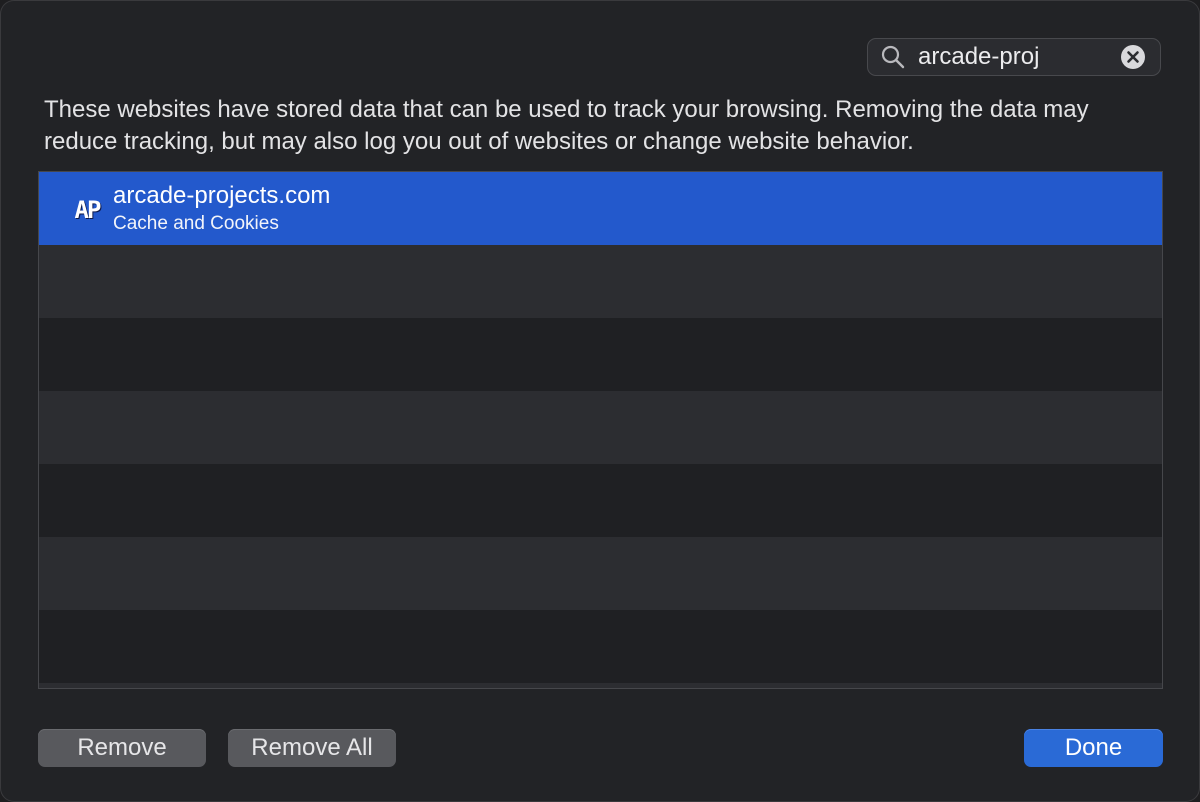 The height and width of the screenshot is (802, 1200). I want to click on ap-site-icon: AP AP, so click(87, 208).